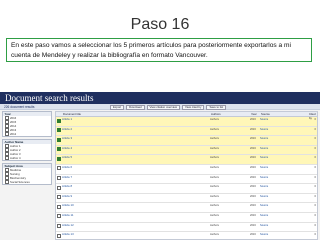  I want to click on table-row: Article 5 Authors 2016 Source 0, so click(186, 160).